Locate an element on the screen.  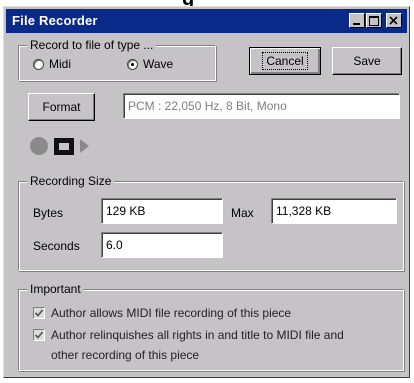
important-legend: Important is located at coordinates (55, 289).